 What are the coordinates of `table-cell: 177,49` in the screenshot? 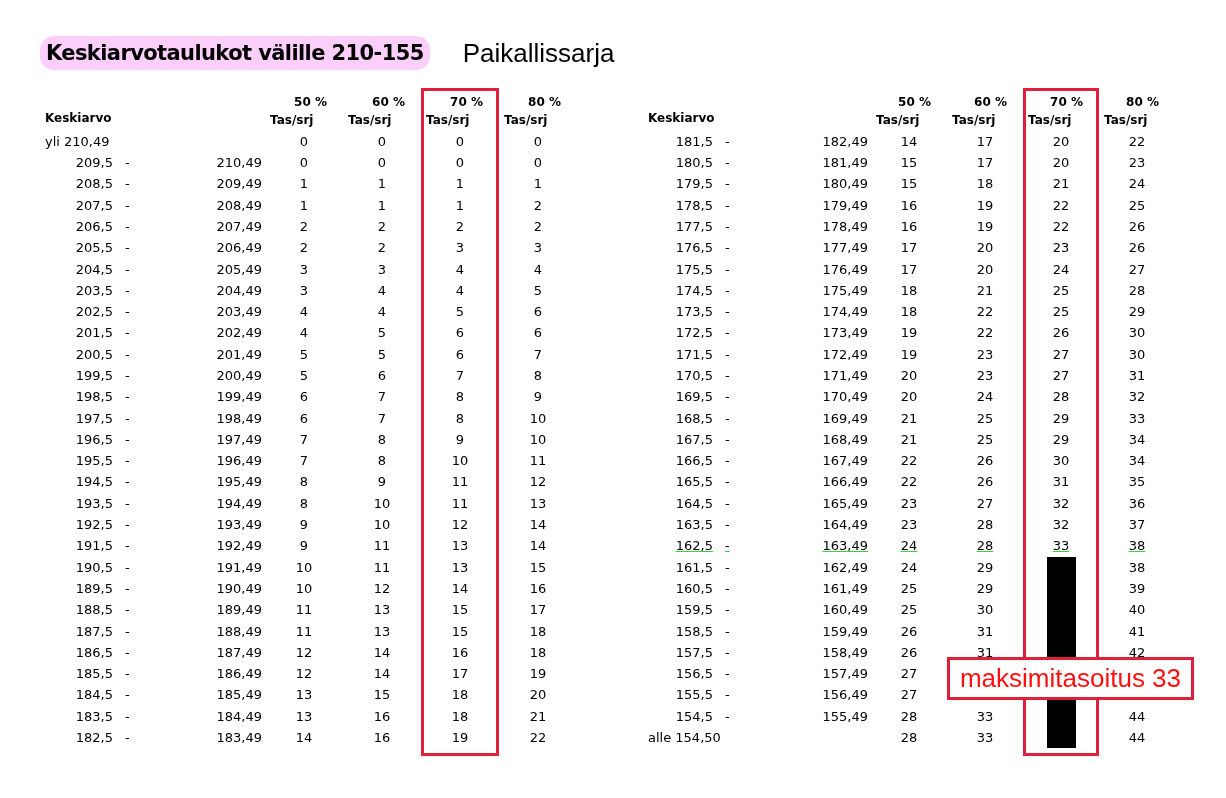 It's located at (845, 248).